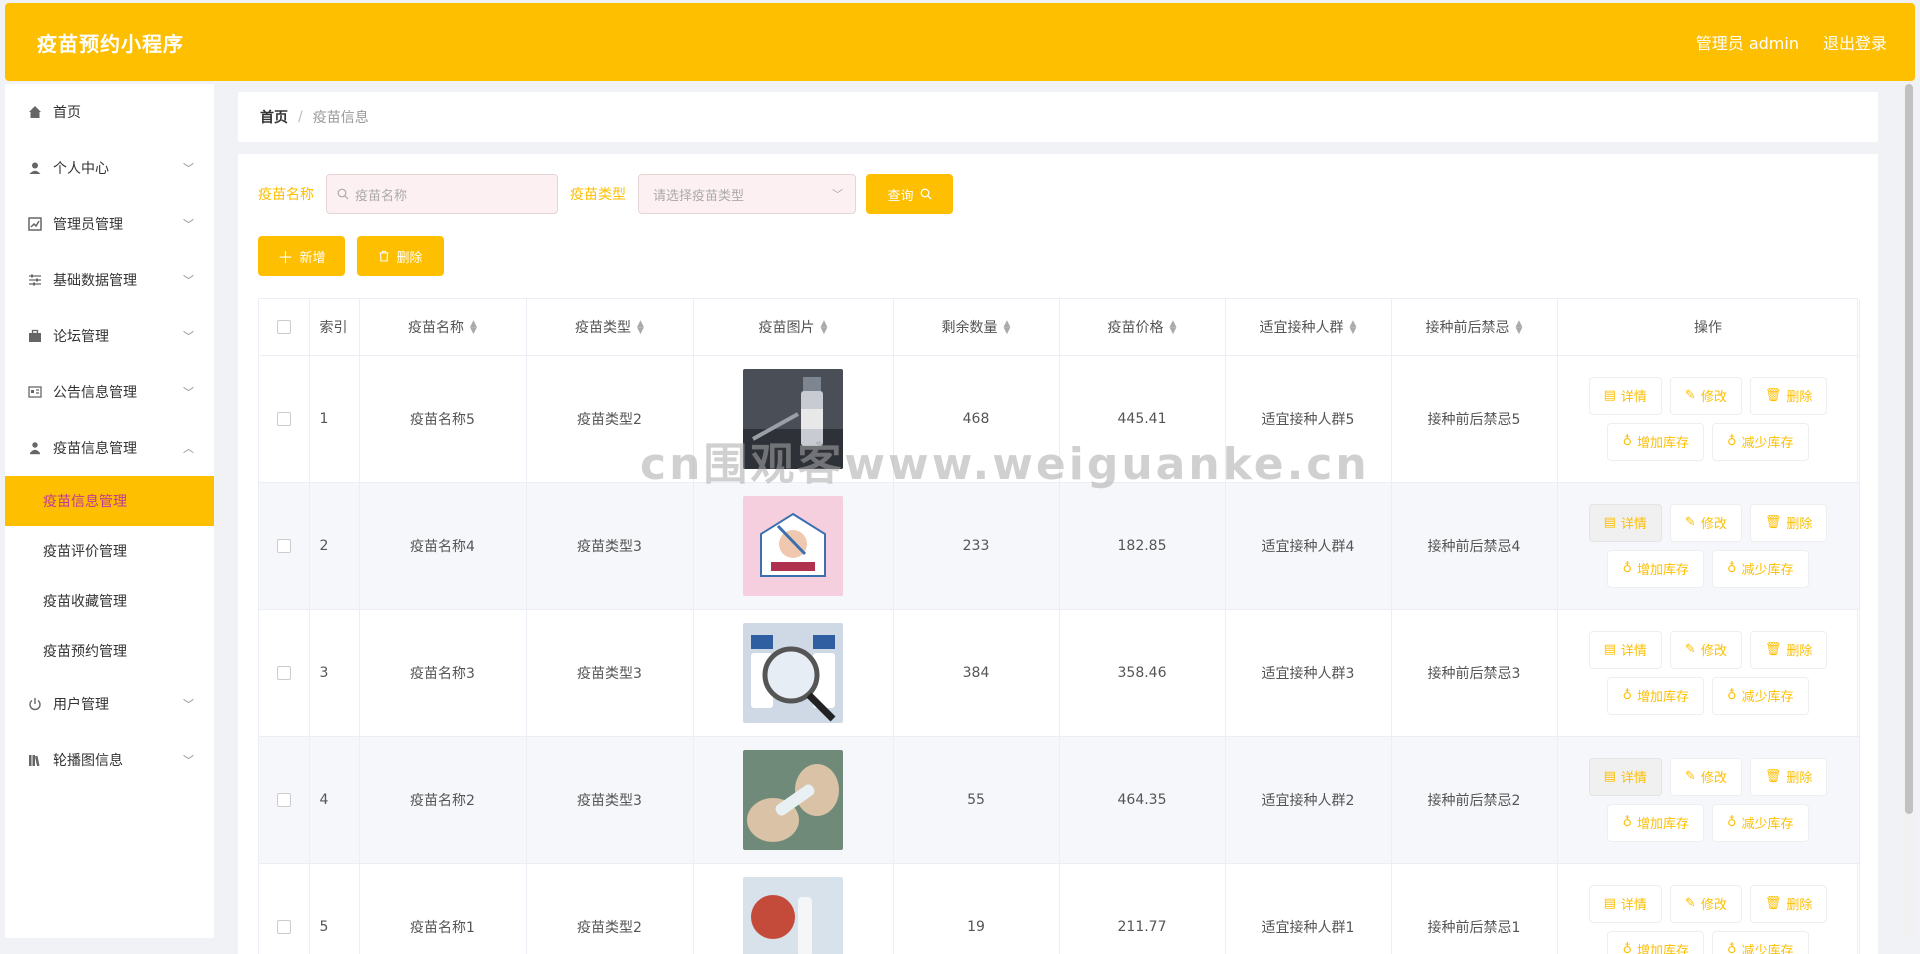 This screenshot has width=1920, height=954. I want to click on page-scrollbar, so click(1909, 510).